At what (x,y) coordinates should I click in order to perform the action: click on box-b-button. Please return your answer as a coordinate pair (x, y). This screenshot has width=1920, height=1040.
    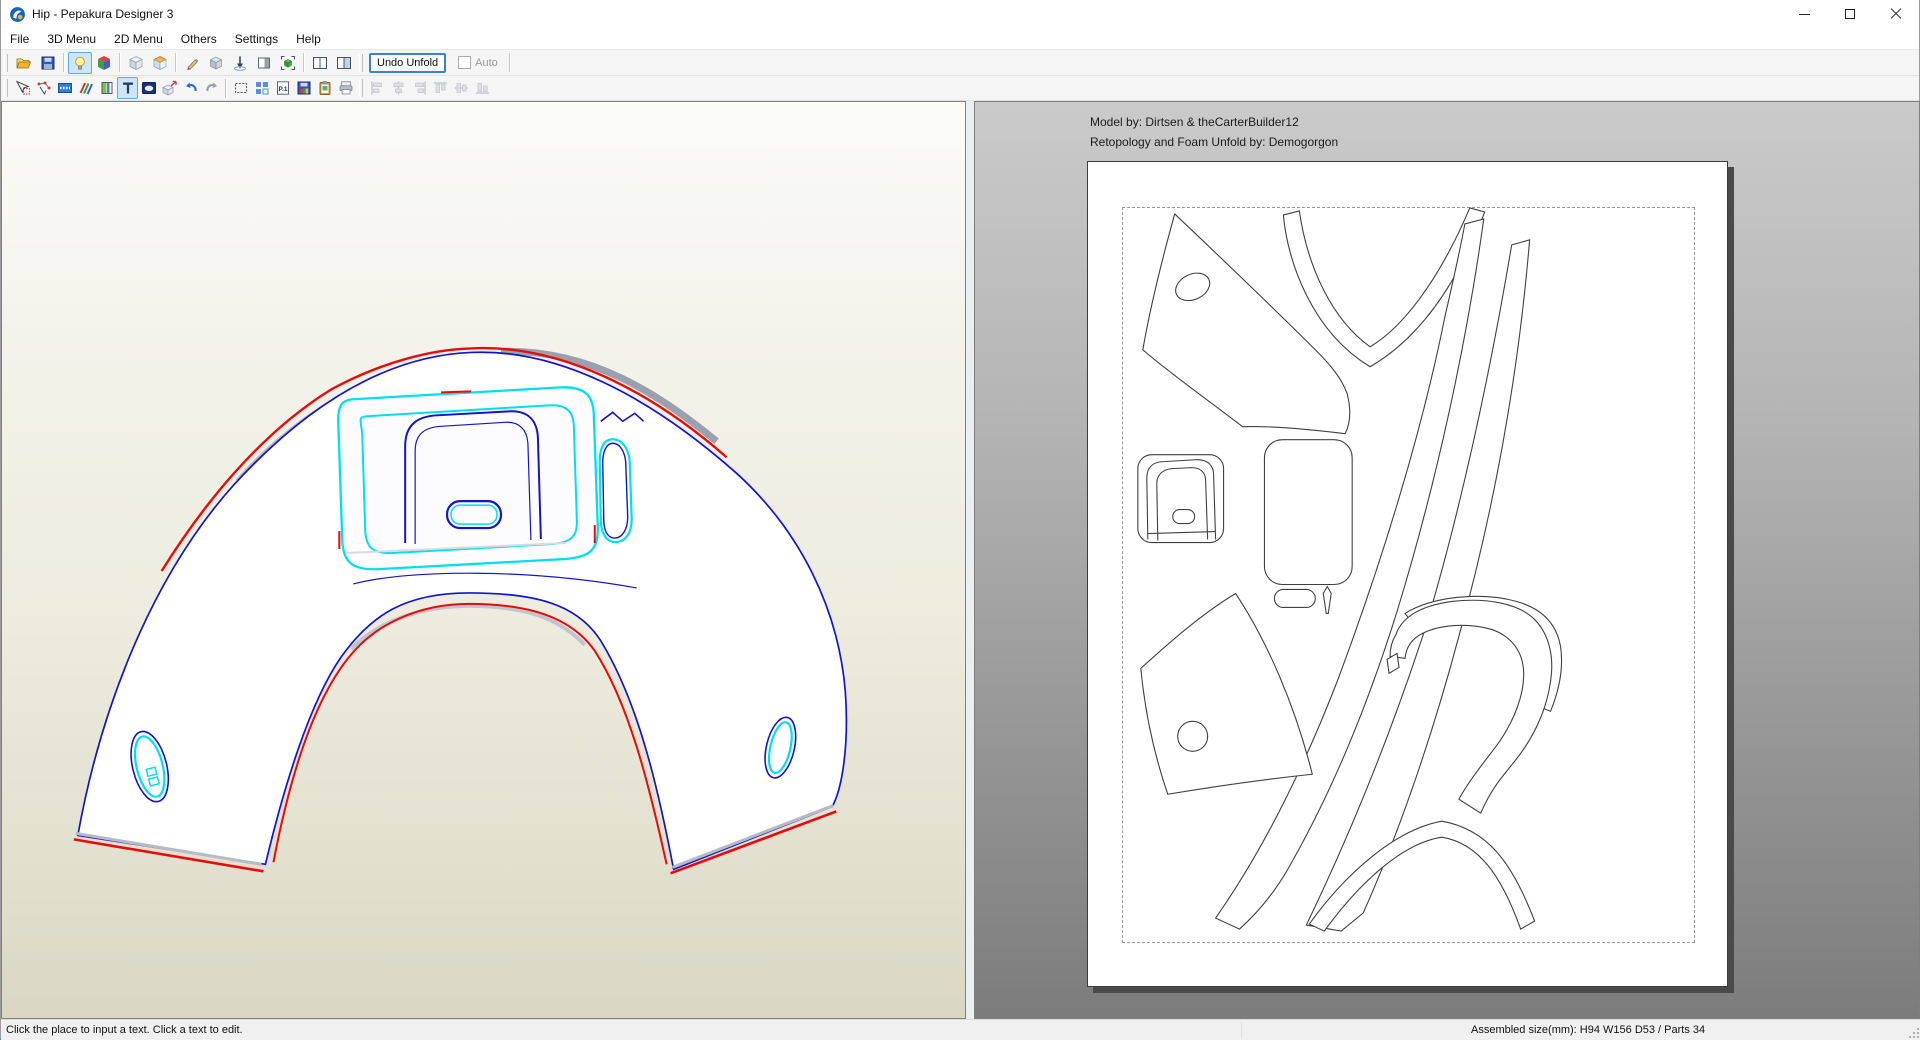
    Looking at the image, I should click on (160, 63).